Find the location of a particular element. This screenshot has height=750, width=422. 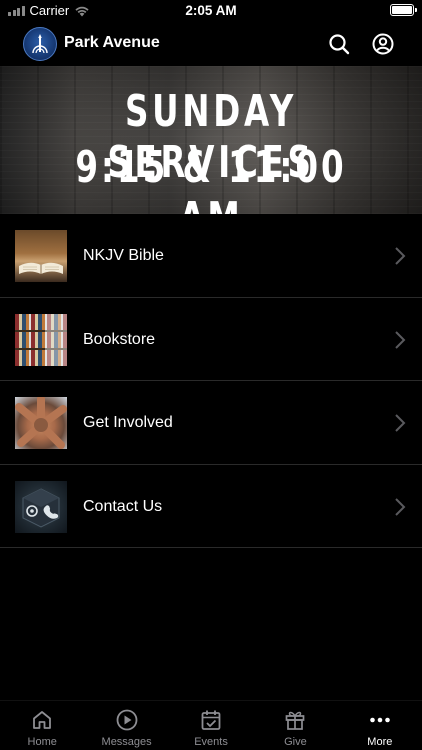

tab-label: Give is located at coordinates (295, 742).